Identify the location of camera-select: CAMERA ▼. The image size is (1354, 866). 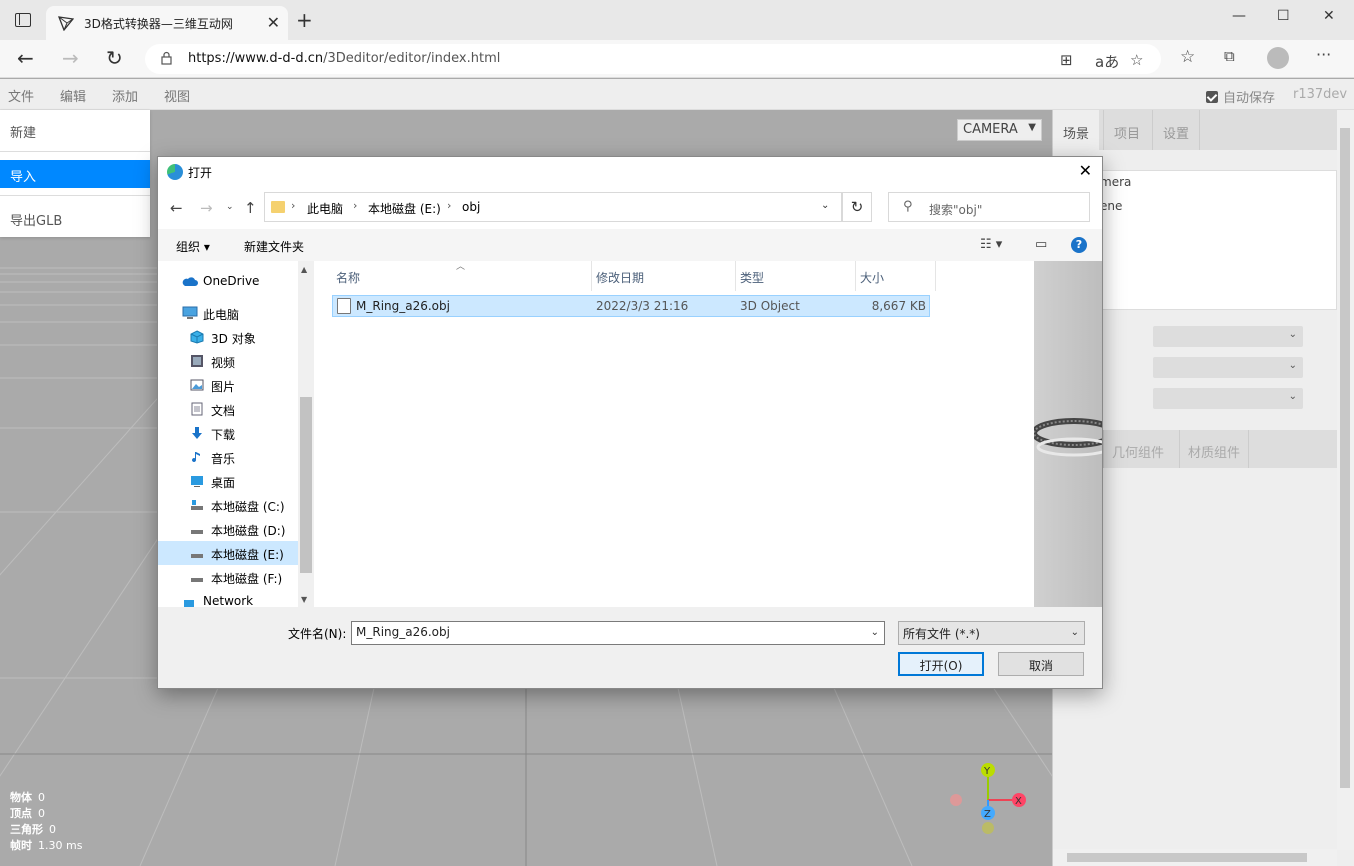
(999, 130).